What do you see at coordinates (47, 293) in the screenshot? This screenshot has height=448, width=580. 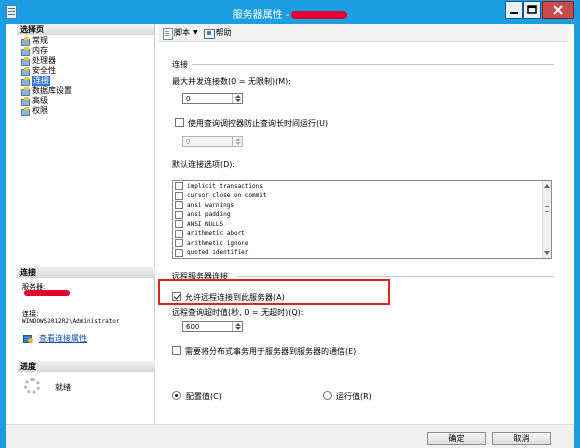 I see `redacted-server-value` at bounding box center [47, 293].